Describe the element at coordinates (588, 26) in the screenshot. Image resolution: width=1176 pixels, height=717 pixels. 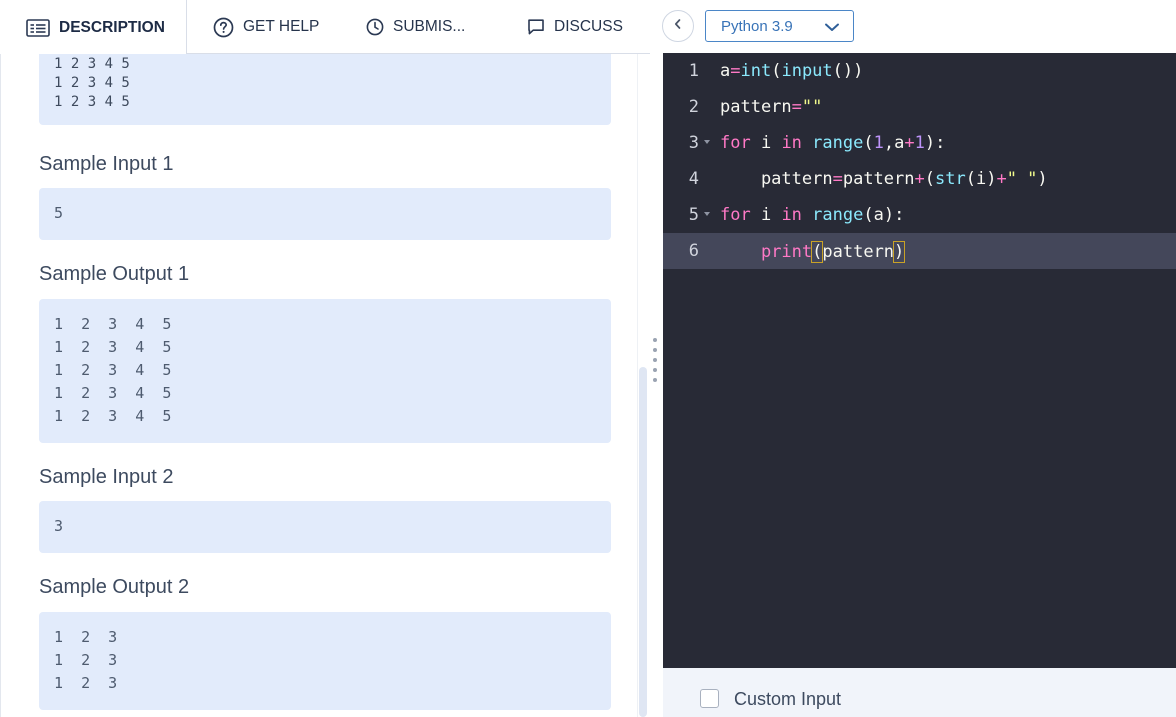
I see `tab-discuss-label: DISCUSS` at that location.